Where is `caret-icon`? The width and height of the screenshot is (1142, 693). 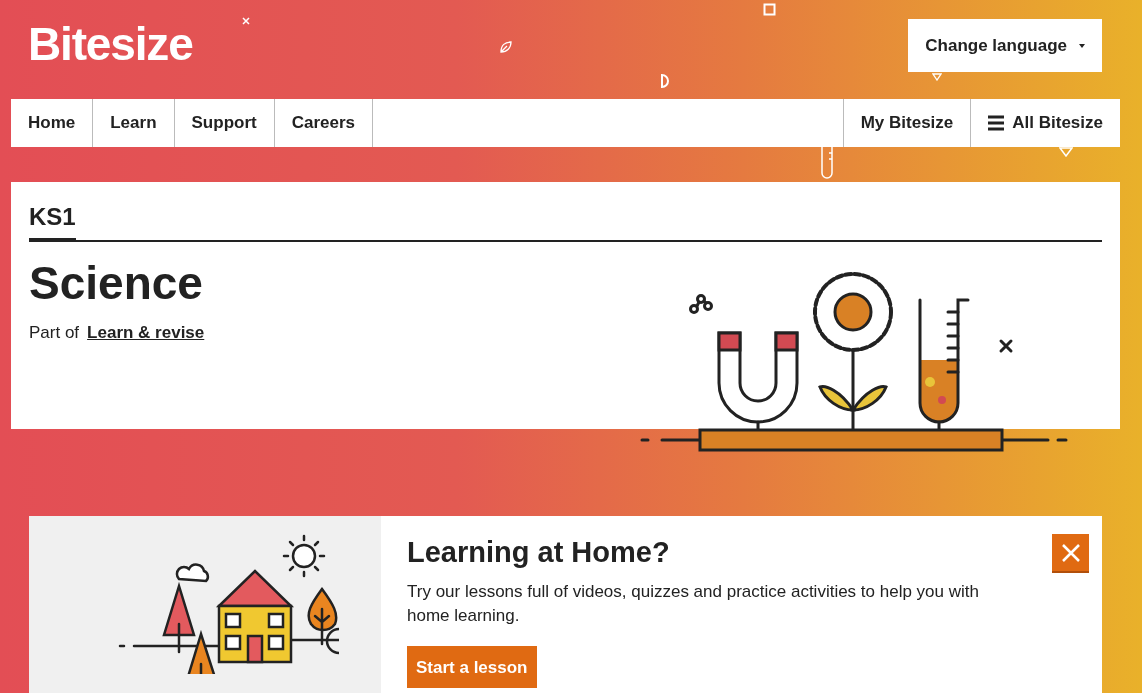
caret-icon is located at coordinates (1082, 45).